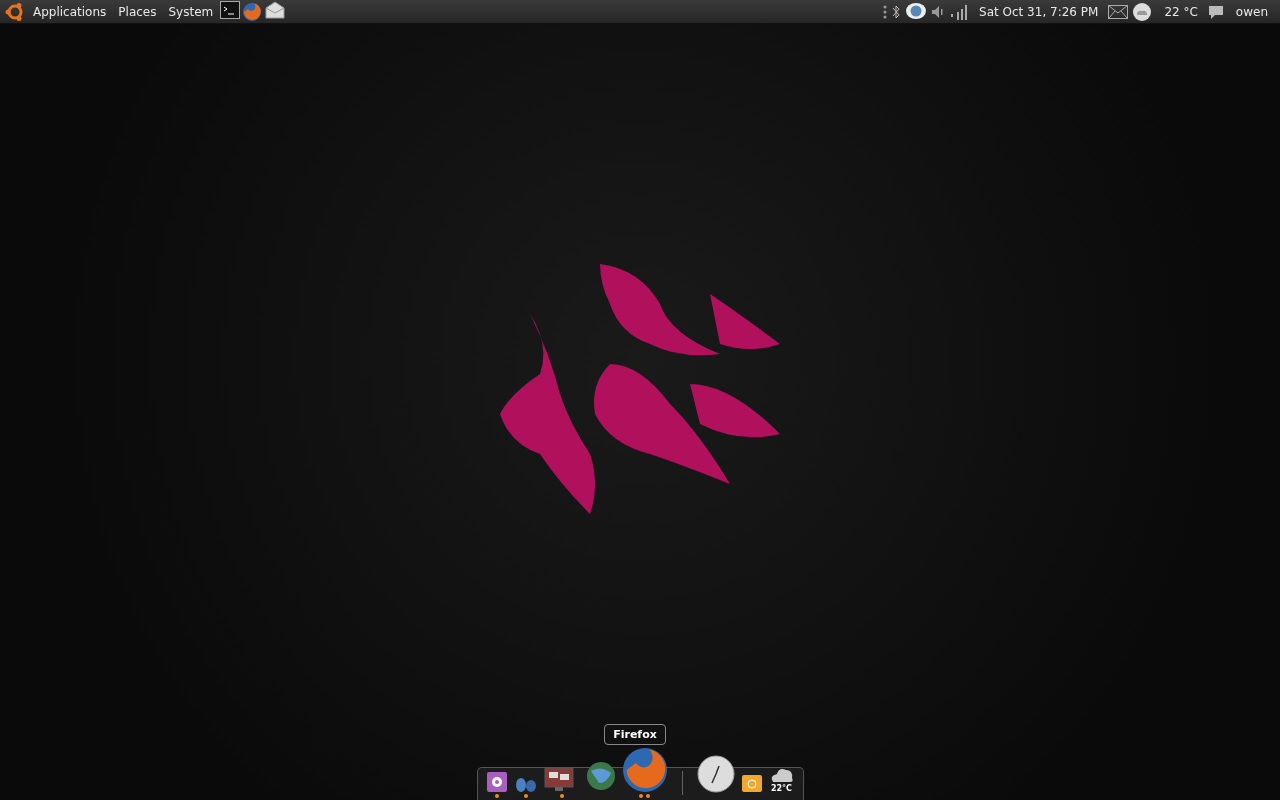 The width and height of the screenshot is (1280, 800). Describe the element at coordinates (600, 776) in the screenshot. I see `globe-icon` at that location.